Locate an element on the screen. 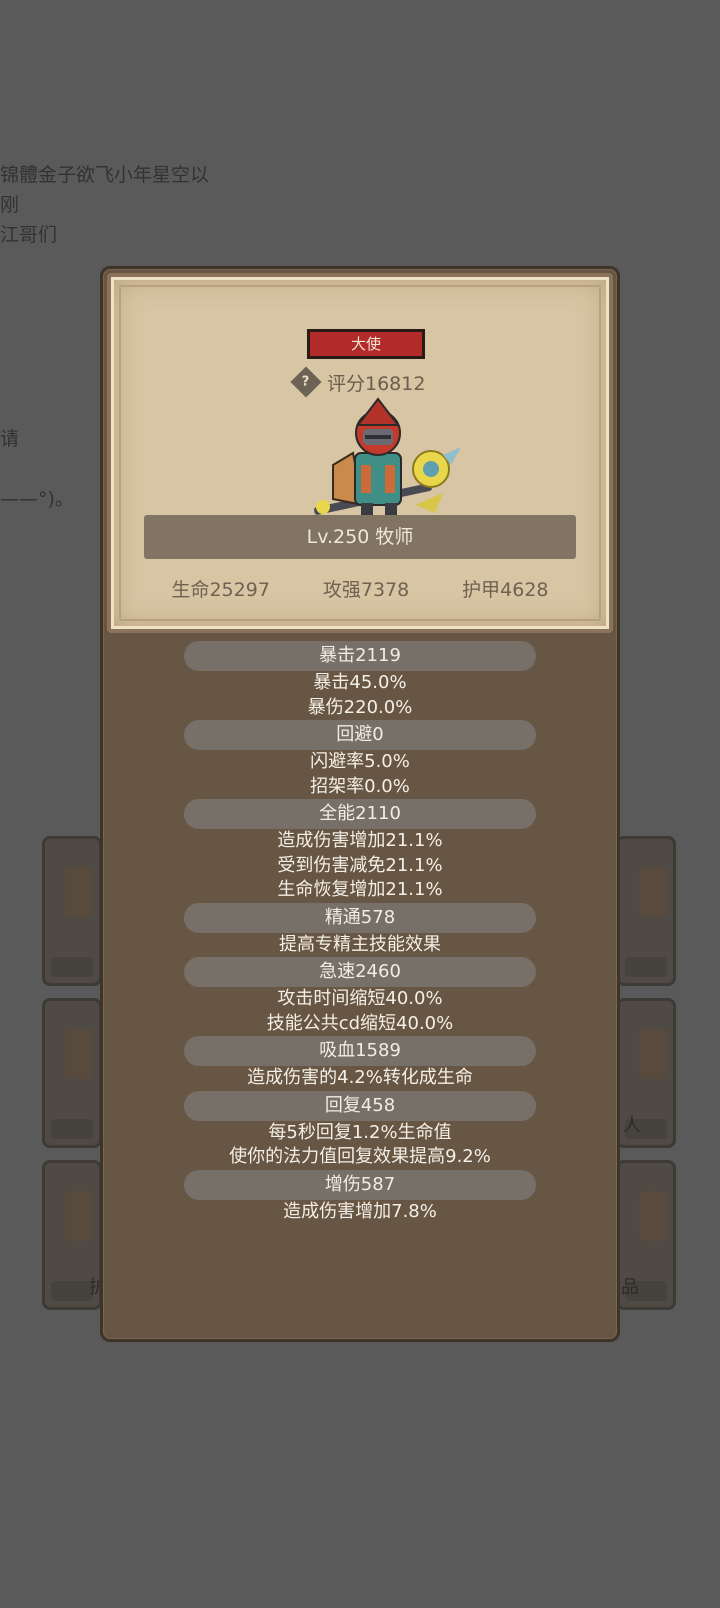  versatility-header: 全能2110 is located at coordinates (360, 814).